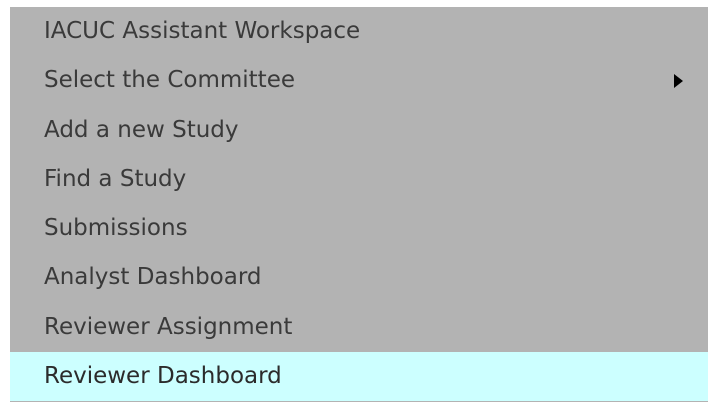 Image resolution: width=708 pixels, height=402 pixels. I want to click on menu-item-label: Add a new Study, so click(141, 129).